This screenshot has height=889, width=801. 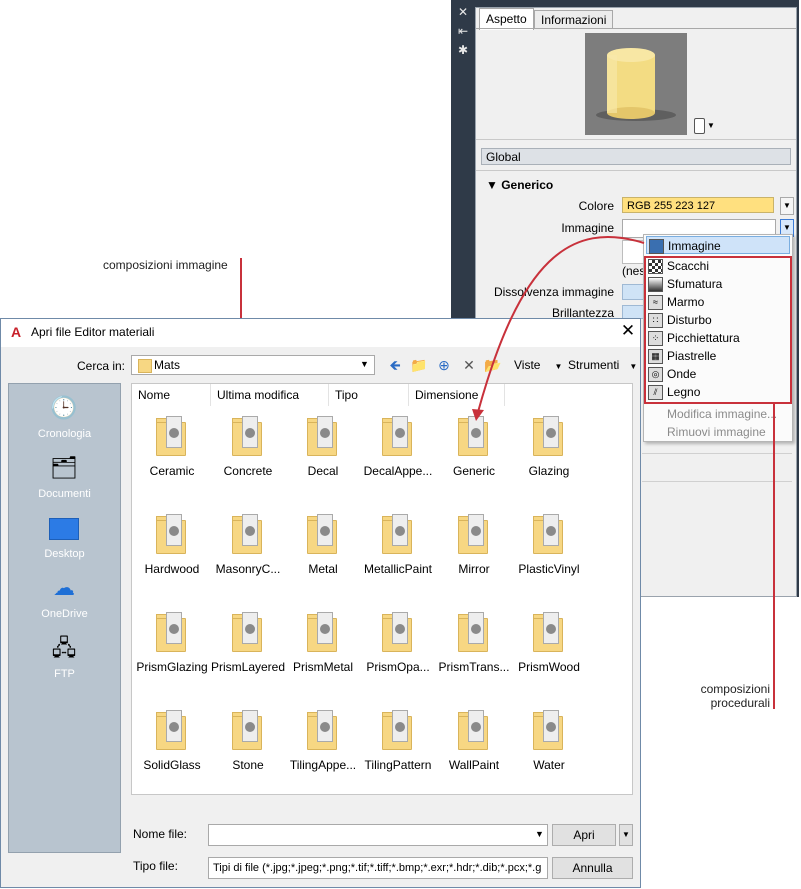 I want to click on place-onedrive: ☁ OneDrive, so click(x=64, y=597).